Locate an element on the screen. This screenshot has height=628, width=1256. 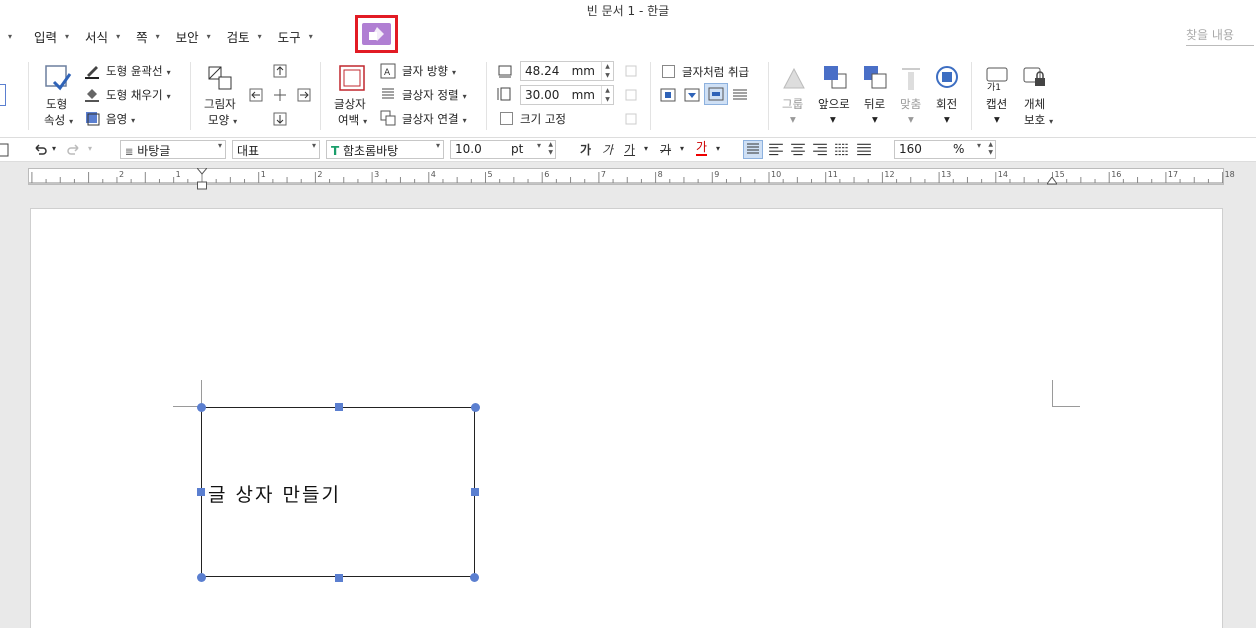
underline-button: 가 is located at coordinates (629, 149).